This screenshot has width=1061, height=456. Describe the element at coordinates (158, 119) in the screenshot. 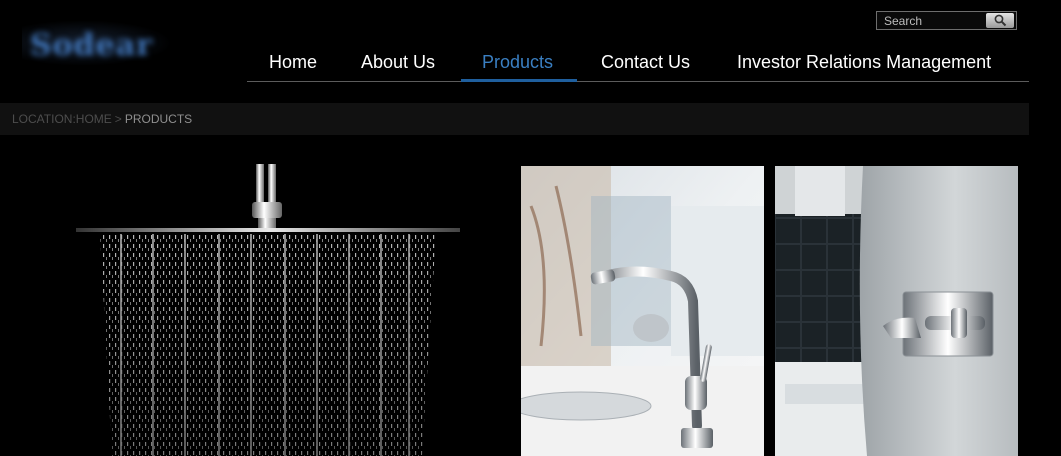

I see `breadcrumb-current: PRODUCTS` at that location.